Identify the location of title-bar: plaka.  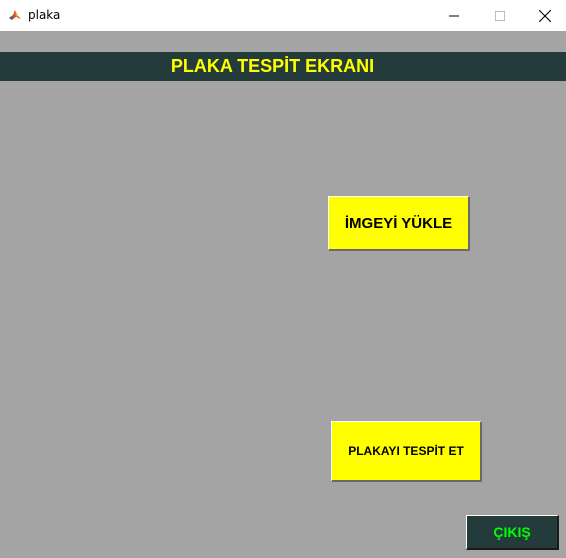
(283, 15).